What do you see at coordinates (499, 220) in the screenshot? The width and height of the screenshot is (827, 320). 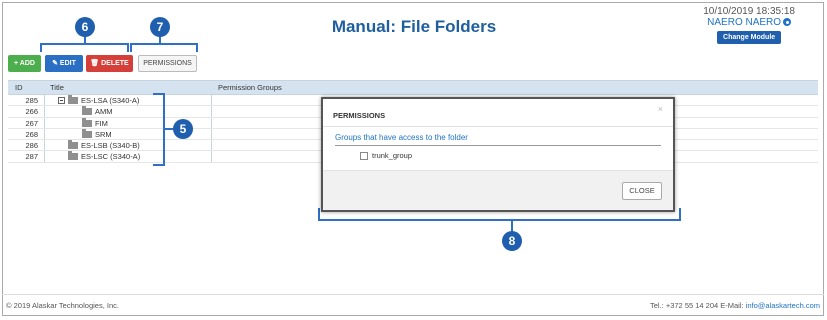 I see `callout-8-bracket` at bounding box center [499, 220].